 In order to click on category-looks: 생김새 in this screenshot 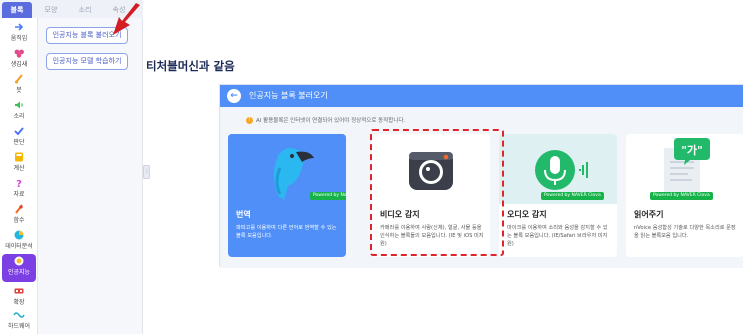, I will do `click(19, 59)`.